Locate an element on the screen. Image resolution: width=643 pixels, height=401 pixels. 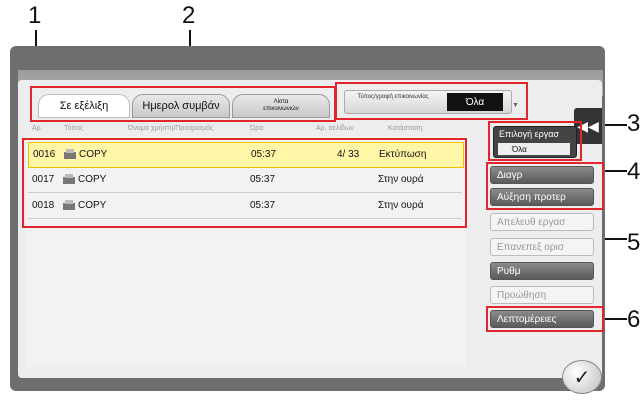
header-pages: Αρ. σελίδων is located at coordinates (335, 128).